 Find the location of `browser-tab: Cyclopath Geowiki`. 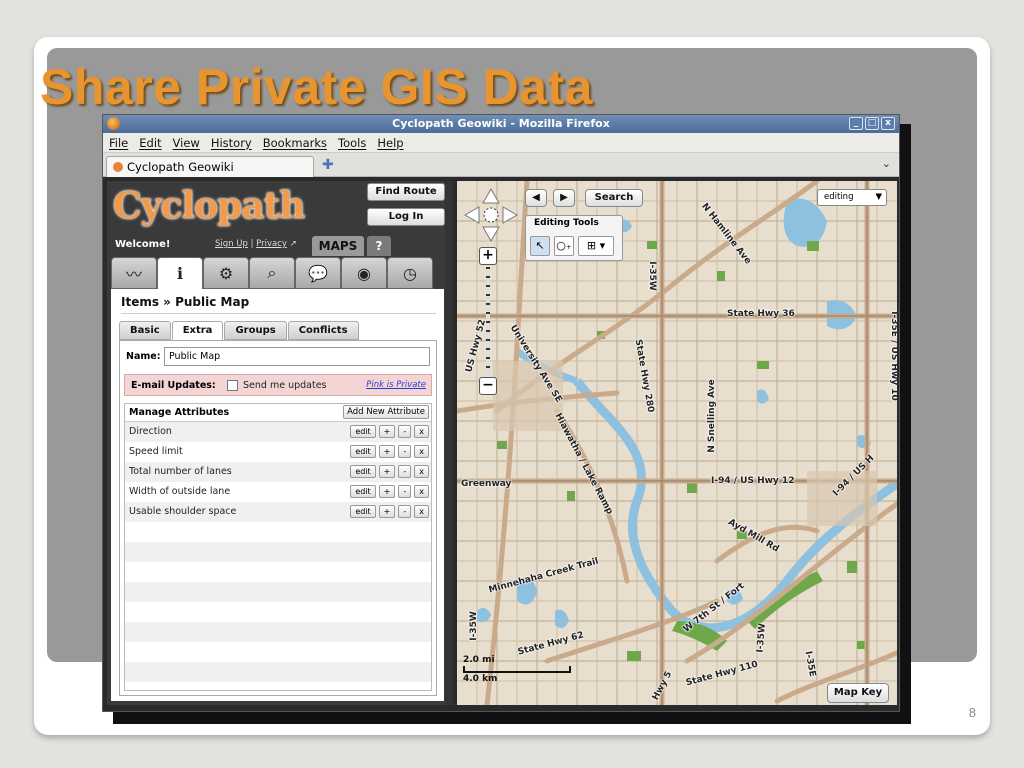

browser-tab: Cyclopath Geowiki is located at coordinates (210, 166).